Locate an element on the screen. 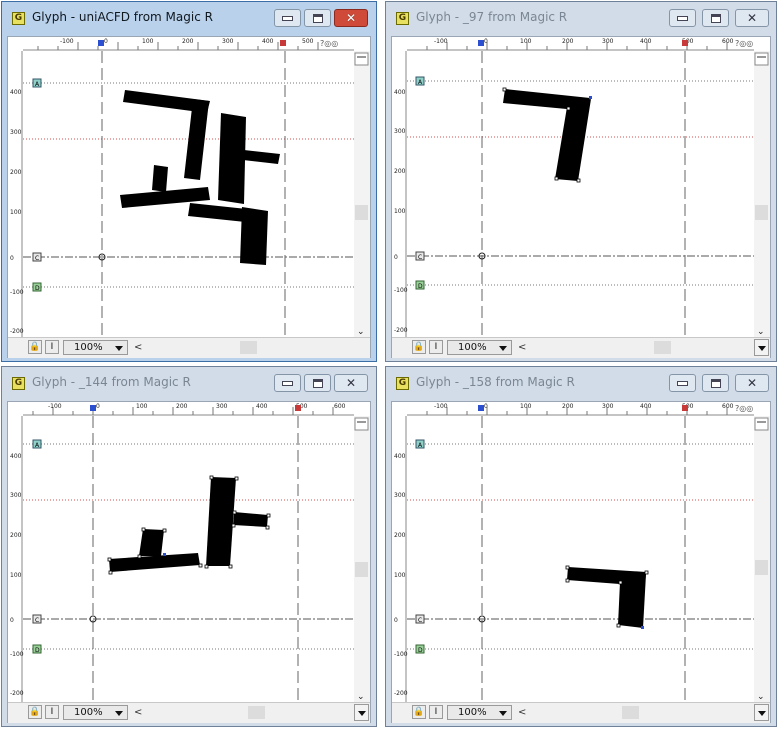  glyph-outline-uniACFD is located at coordinates (200, 177).